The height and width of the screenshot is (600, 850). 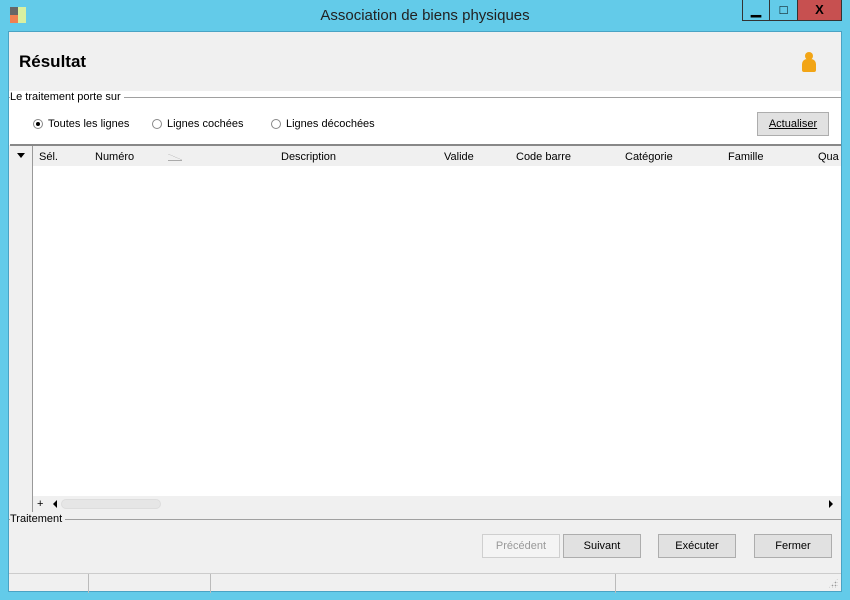 I want to click on scroll-right-icon, so click(x=831, y=504).